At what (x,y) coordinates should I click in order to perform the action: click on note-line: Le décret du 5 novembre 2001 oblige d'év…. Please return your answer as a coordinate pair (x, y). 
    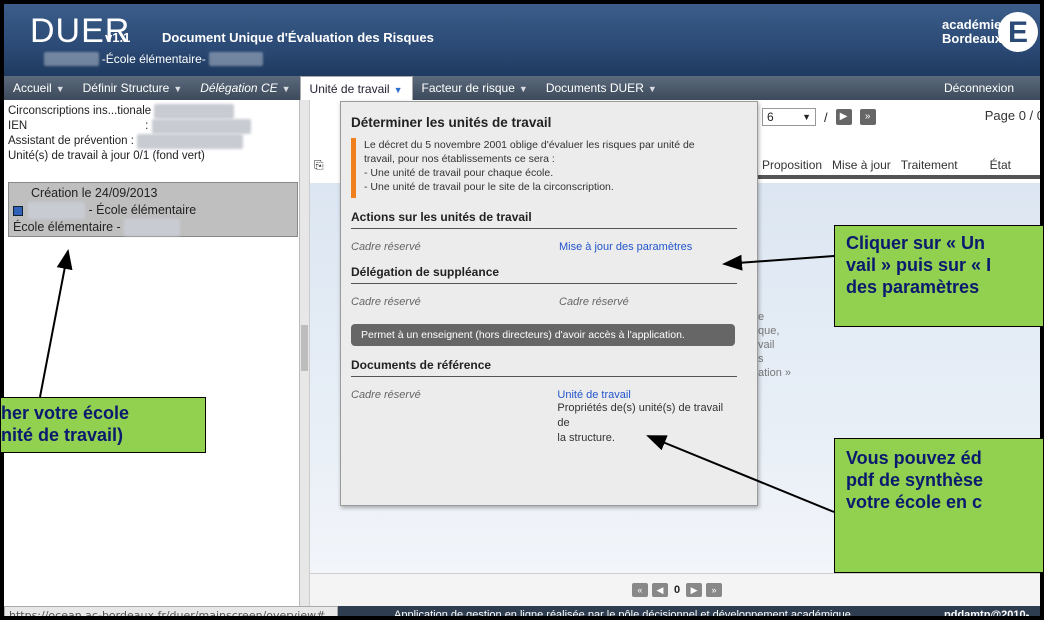
    Looking at the image, I should click on (529, 145).